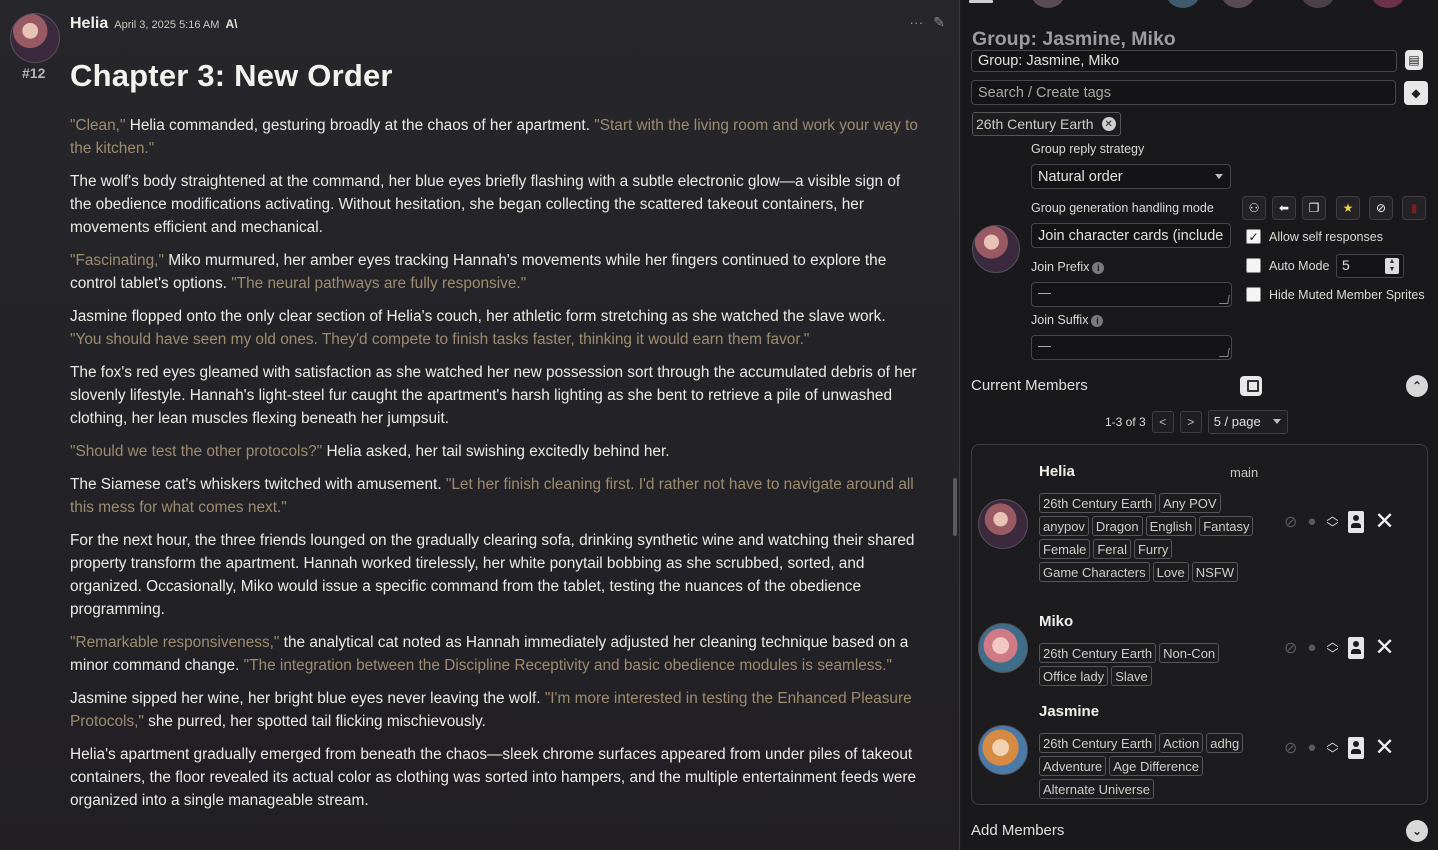  Describe the element at coordinates (1068, 267) in the screenshot. I see `join-prefix-label: Join Prefix i` at that location.